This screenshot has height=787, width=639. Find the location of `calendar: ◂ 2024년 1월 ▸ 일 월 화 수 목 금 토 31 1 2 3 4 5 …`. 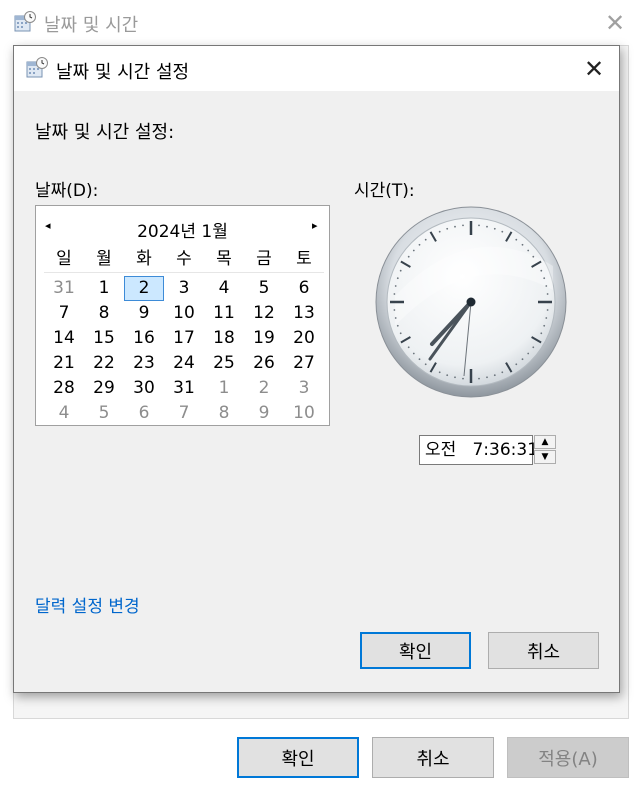

calendar: ◂ 2024년 1월 ▸ 일 월 화 수 목 금 토 31 1 2 3 4 5 … is located at coordinates (182, 315).